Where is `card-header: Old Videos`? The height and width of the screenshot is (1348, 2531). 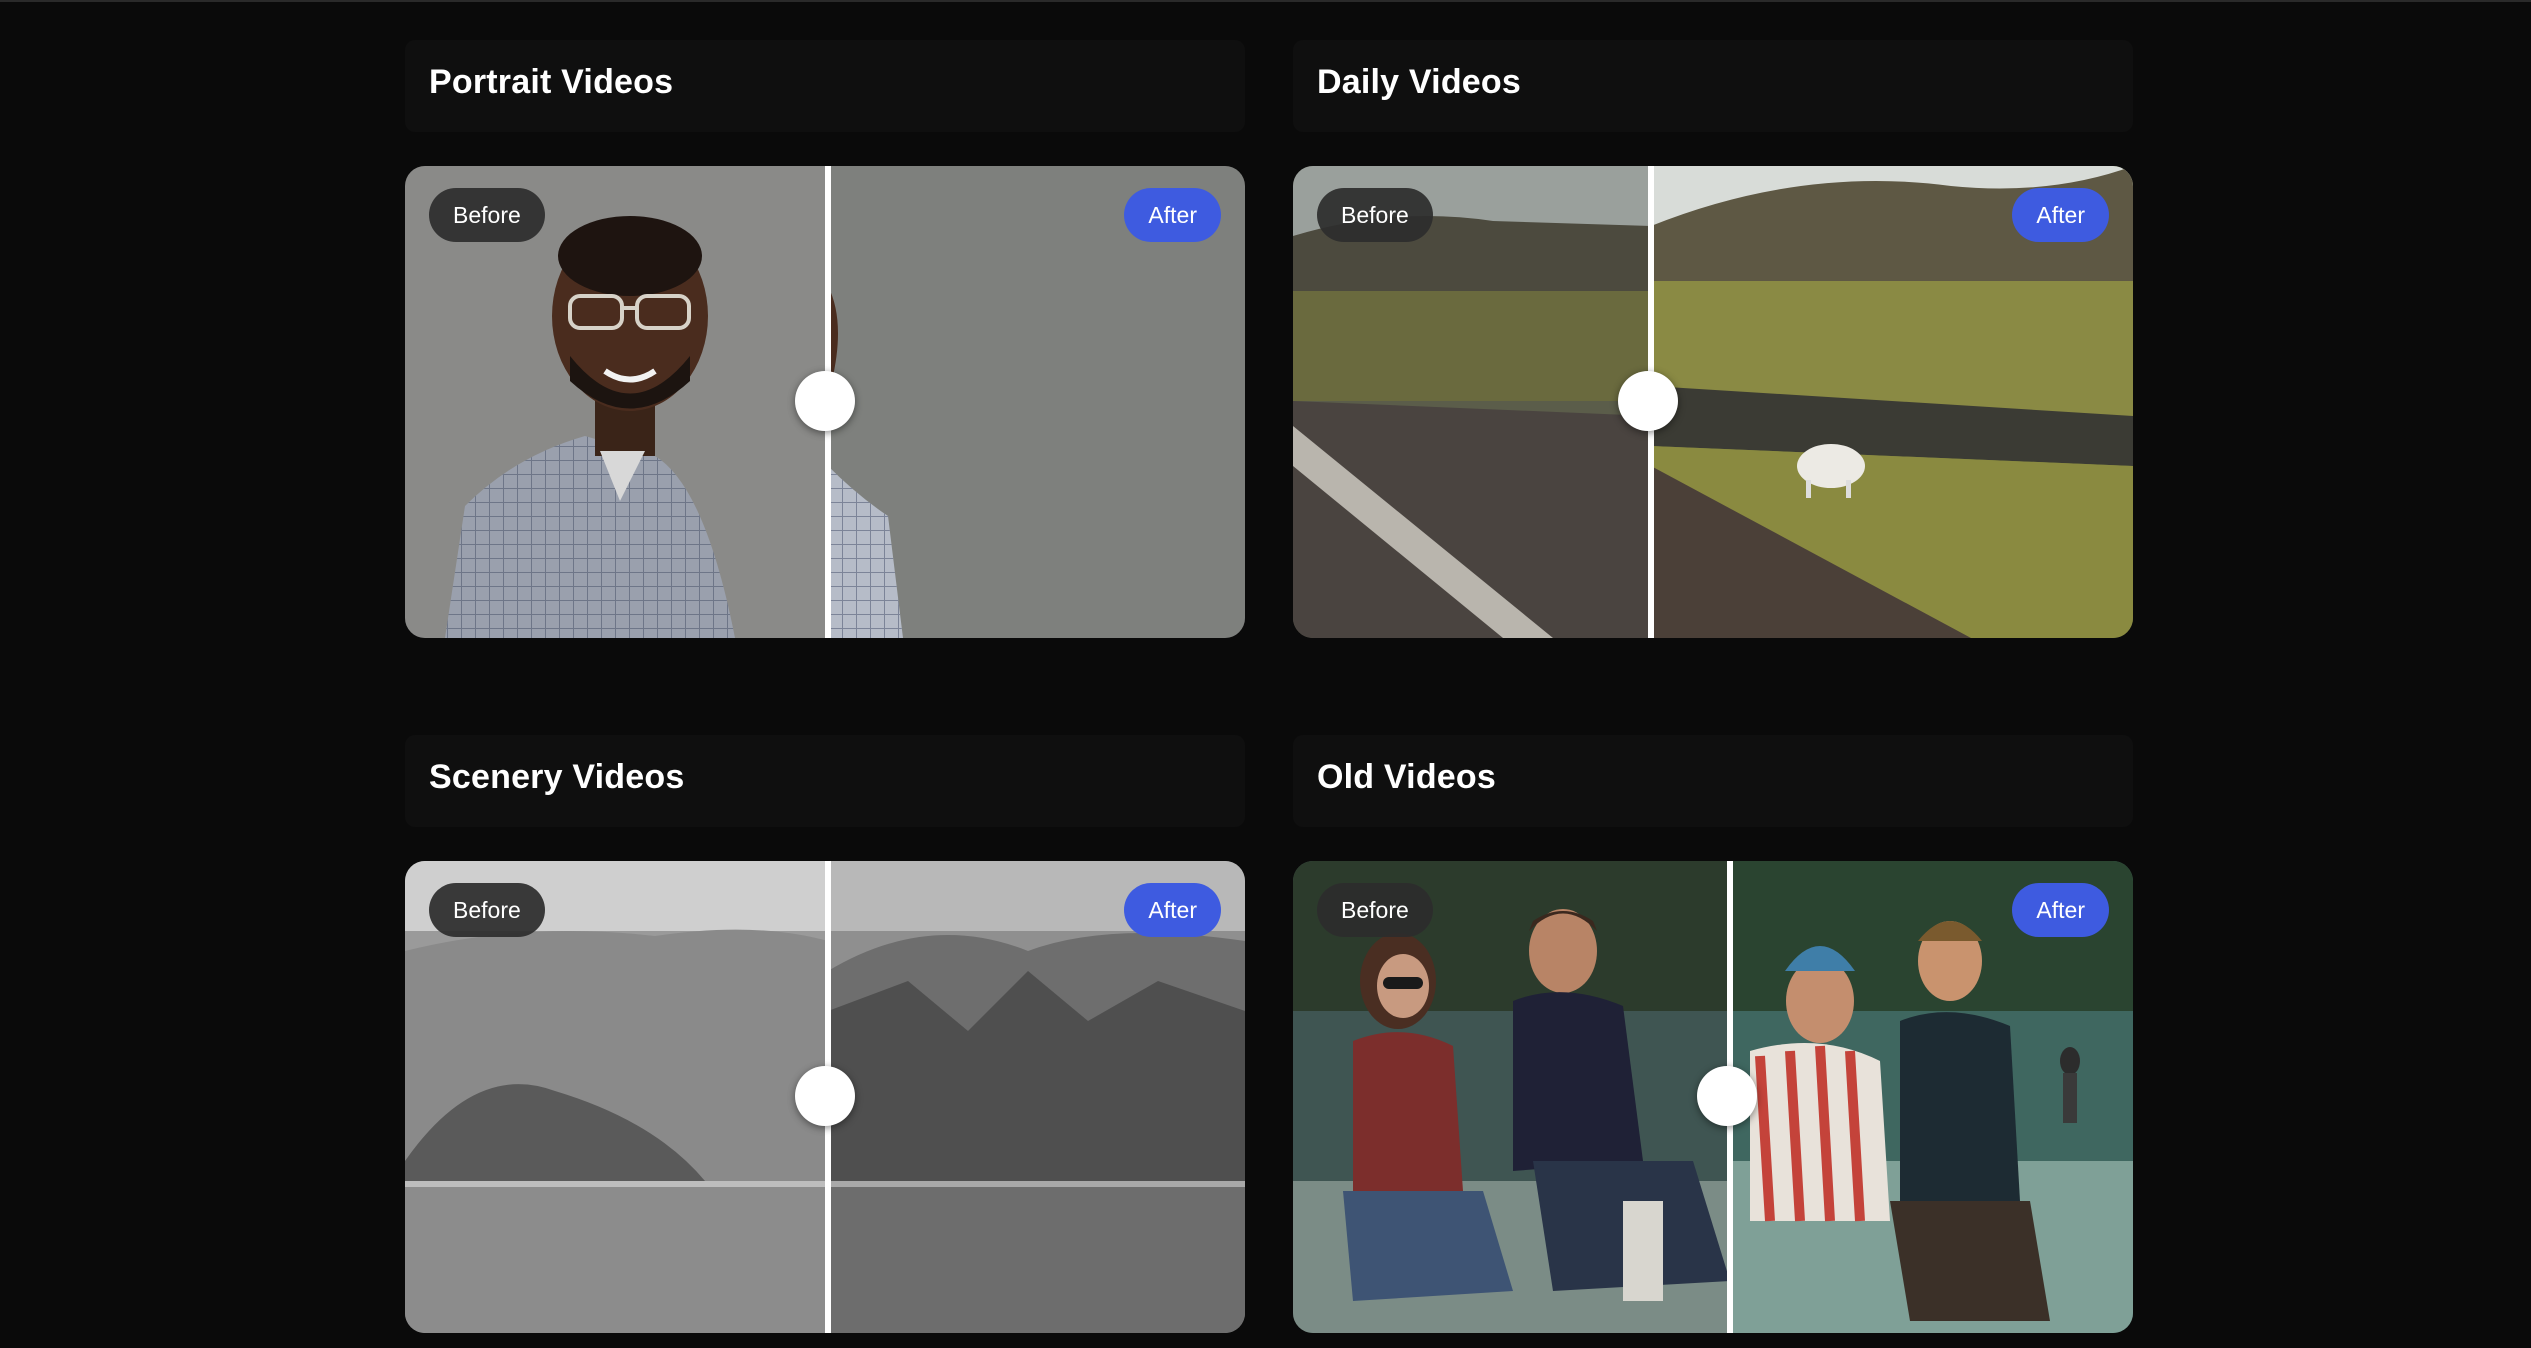
card-header: Old Videos is located at coordinates (1713, 781).